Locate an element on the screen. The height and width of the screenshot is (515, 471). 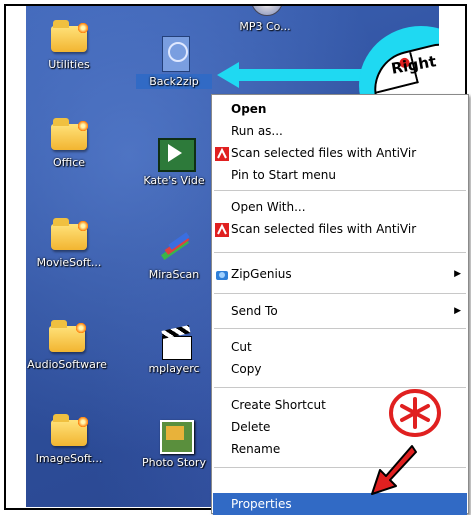
desktop-icon-label: Photo Story is located at coordinates (174, 462).